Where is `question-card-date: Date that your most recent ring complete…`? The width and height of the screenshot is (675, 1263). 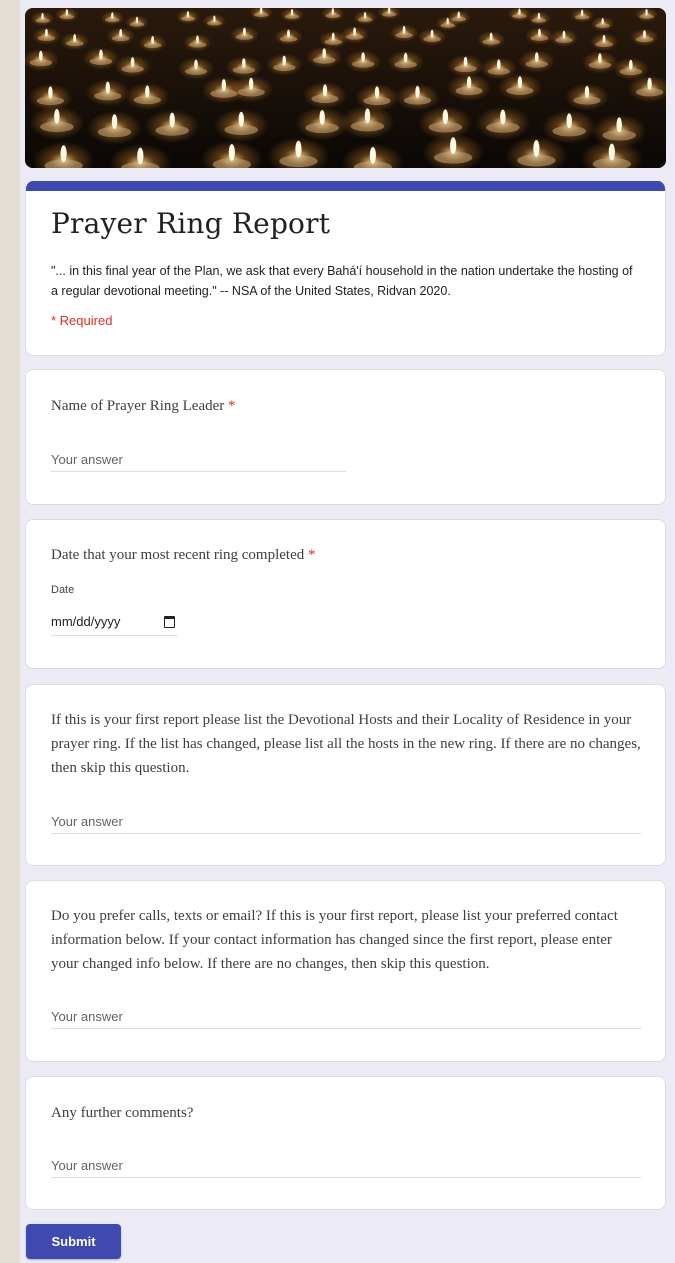
question-card-date: Date that your most recent ring complete… is located at coordinates (345, 594).